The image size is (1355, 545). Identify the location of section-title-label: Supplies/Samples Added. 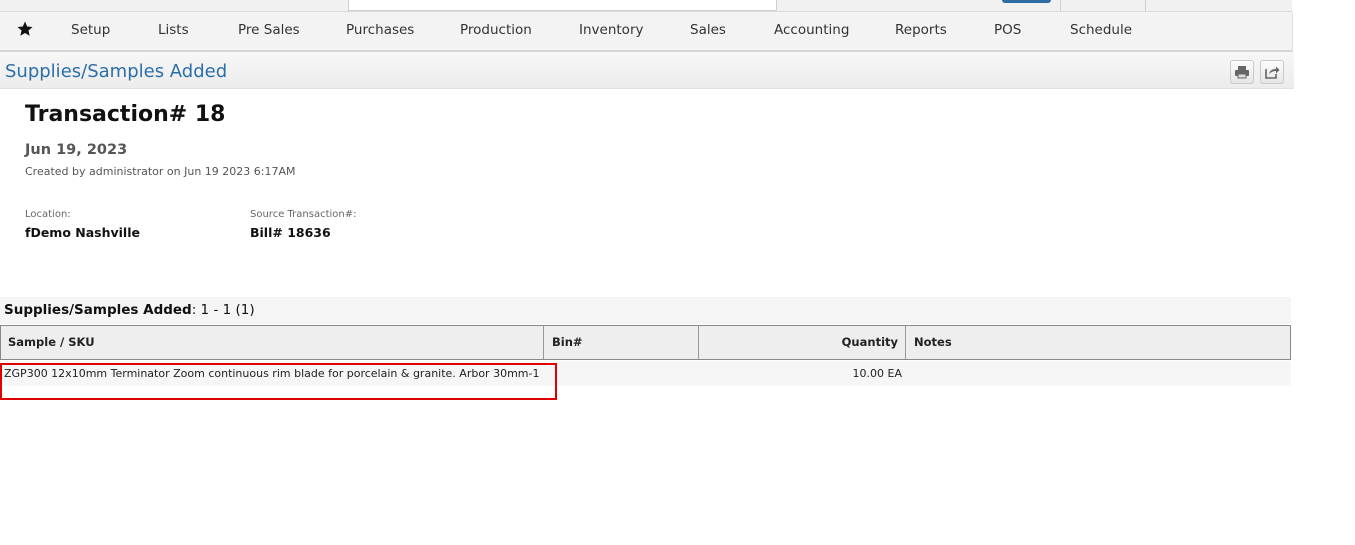
(98, 310).